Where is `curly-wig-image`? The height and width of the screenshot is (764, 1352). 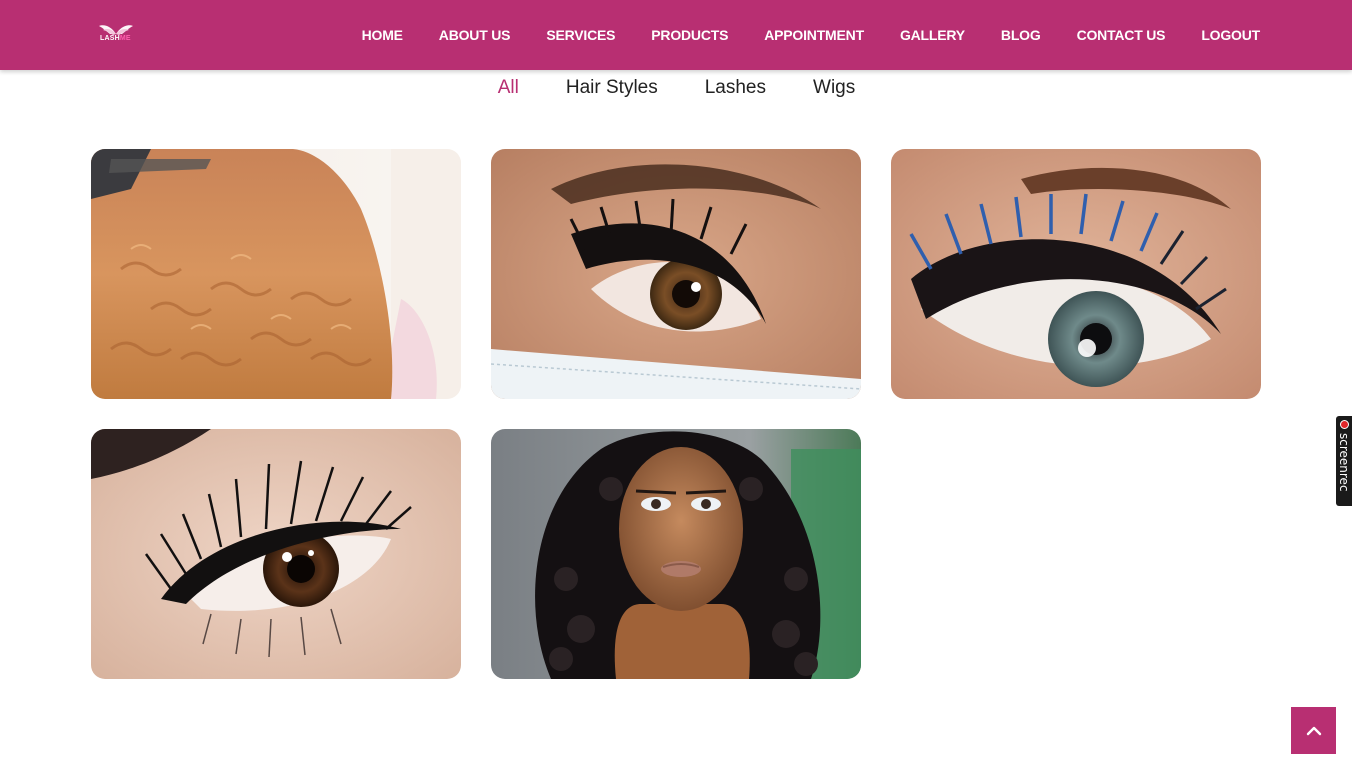
curly-wig-image is located at coordinates (676, 554).